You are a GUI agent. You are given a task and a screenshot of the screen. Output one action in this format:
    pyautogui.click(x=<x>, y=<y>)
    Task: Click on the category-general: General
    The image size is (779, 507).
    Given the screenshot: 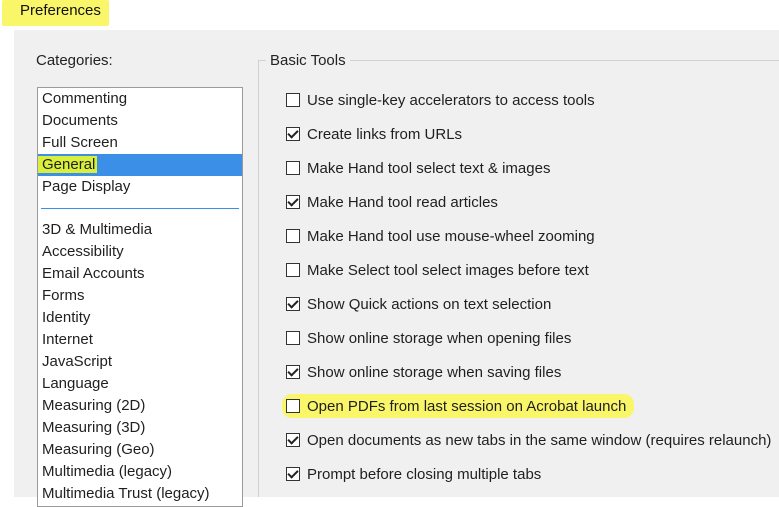 What is the action you would take?
    pyautogui.click(x=140, y=165)
    